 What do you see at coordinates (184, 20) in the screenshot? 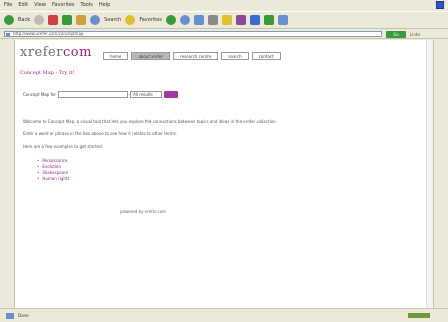
I see `history-icon` at bounding box center [184, 20].